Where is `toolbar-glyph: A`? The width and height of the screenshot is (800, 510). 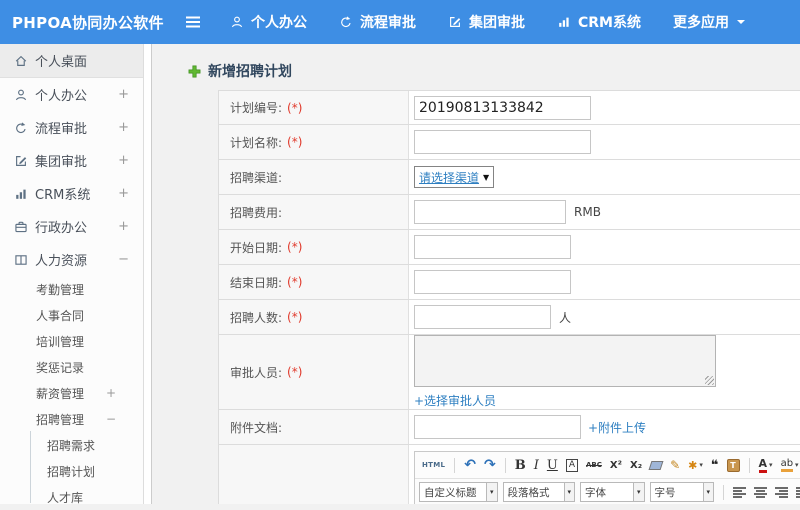
toolbar-glyph: A is located at coordinates (572, 465).